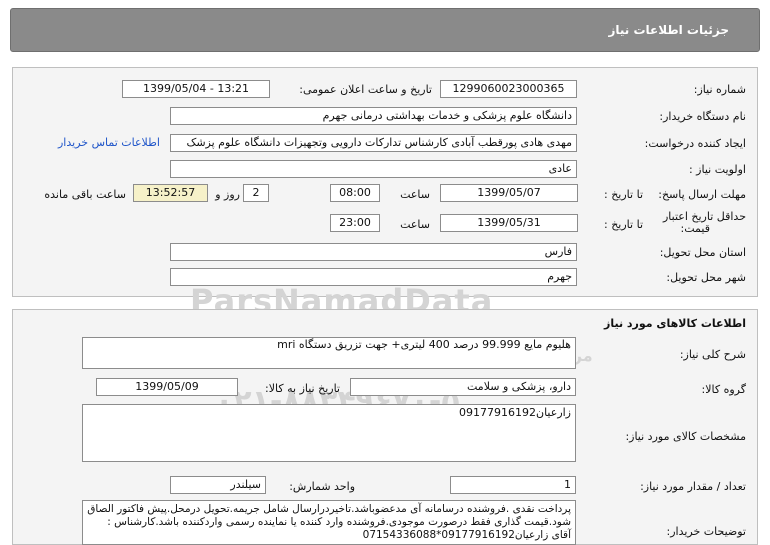 The width and height of the screenshot is (770, 545). I want to click on validity-time-field: 23:00, so click(355, 223).